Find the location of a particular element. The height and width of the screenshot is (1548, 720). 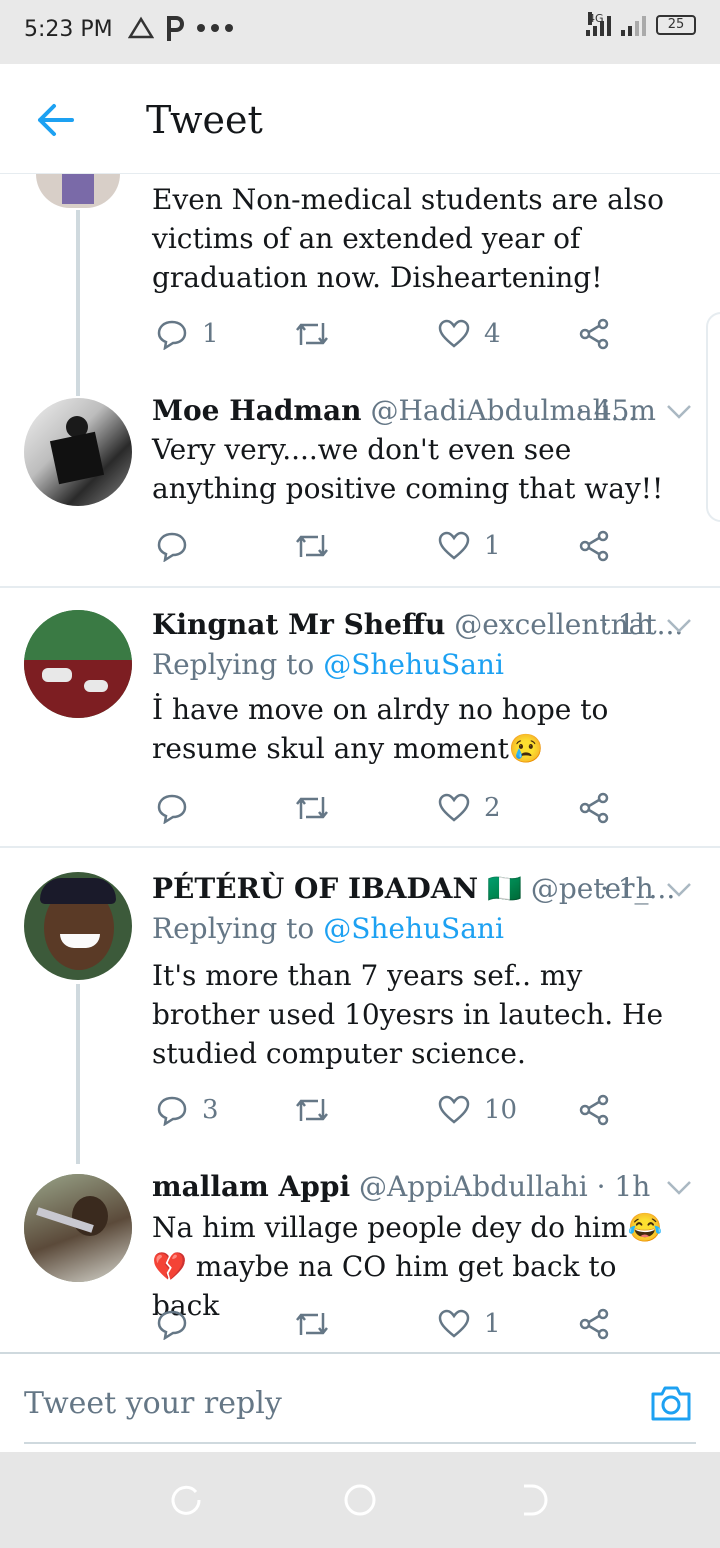

input-underline is located at coordinates (360, 1443).